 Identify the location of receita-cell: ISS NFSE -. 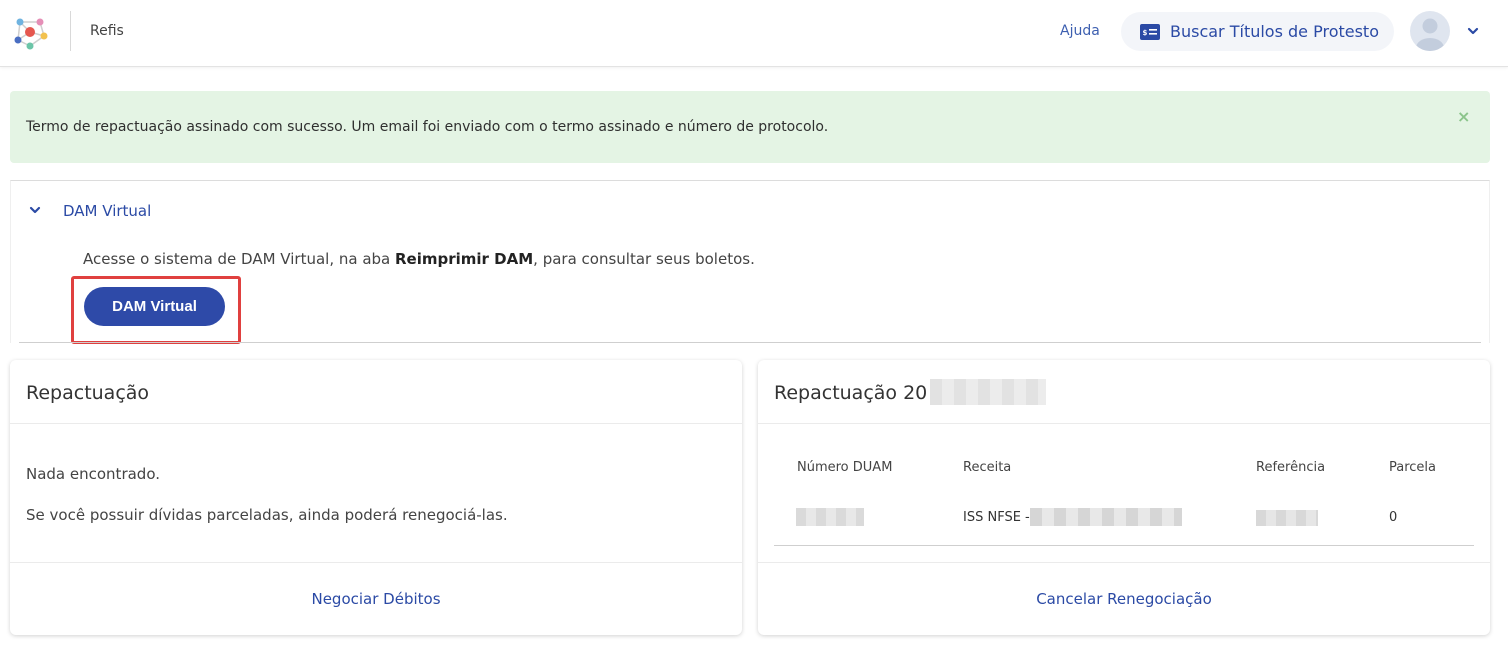
(996, 517).